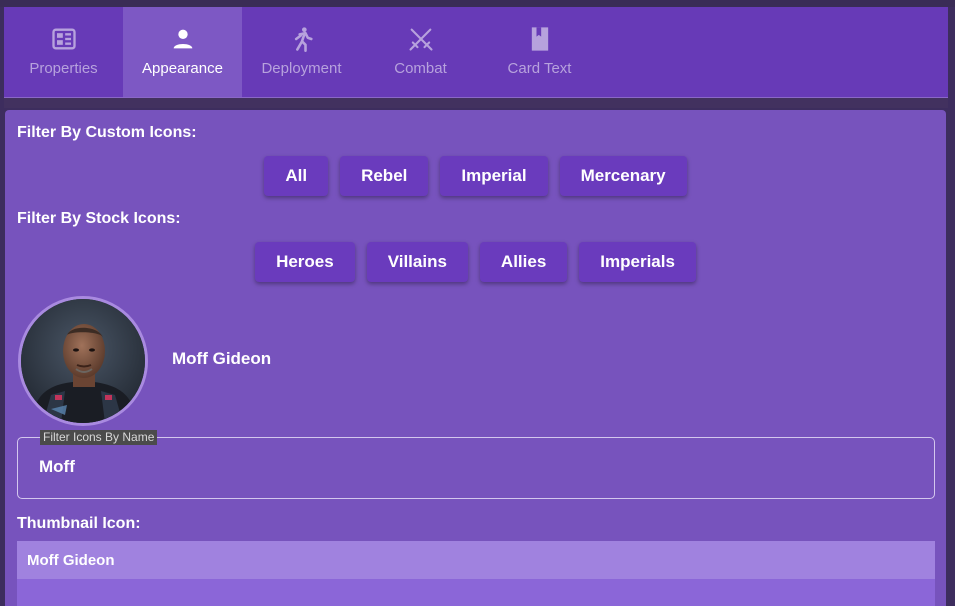  I want to click on filter-icons-by-name-field: Filter Icons By Name Moff, so click(476, 464).